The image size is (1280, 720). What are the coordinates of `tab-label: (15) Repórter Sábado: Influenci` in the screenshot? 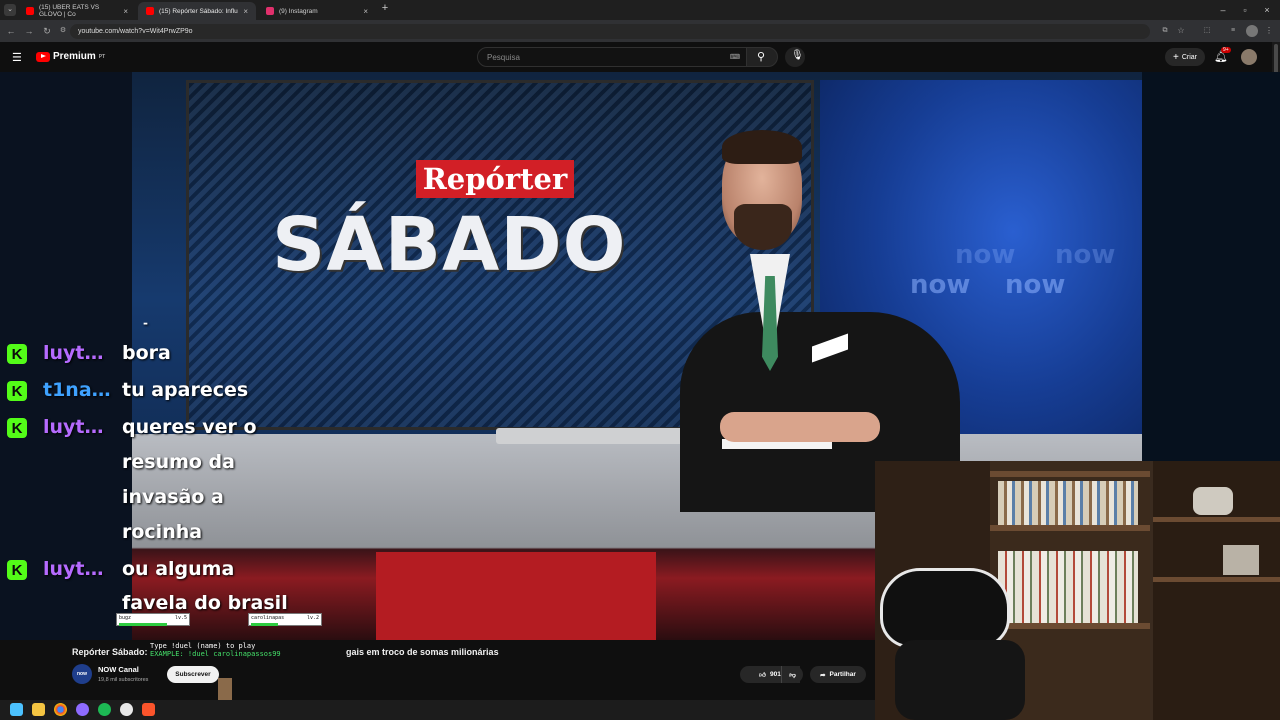 It's located at (198, 11).